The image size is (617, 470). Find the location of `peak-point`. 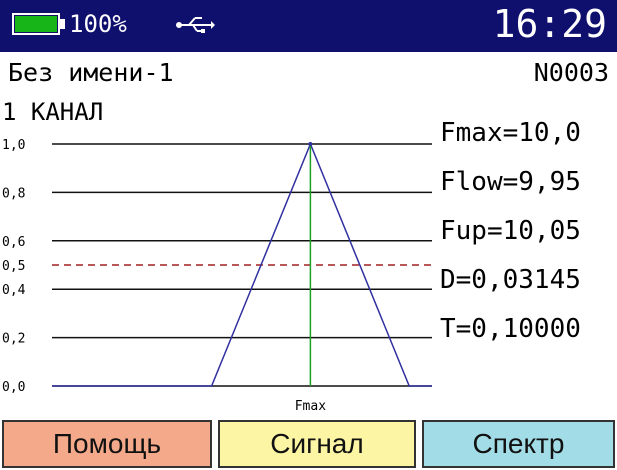

peak-point is located at coordinates (310, 144).